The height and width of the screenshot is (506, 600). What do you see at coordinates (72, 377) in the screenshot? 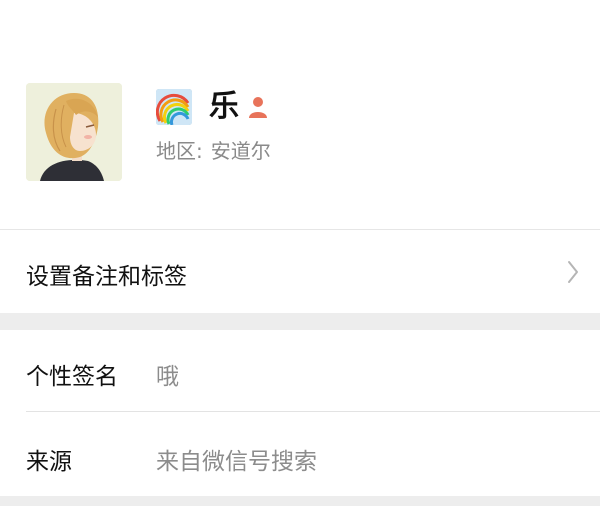
I see `signature-label: 个性签名` at bounding box center [72, 377].